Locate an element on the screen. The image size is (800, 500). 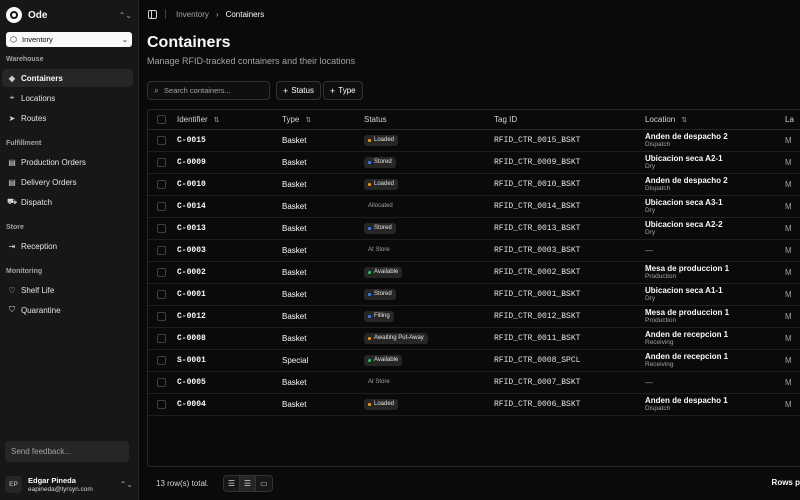
sidebar-item-production-orders: ▤ Production Orders is located at coordinates (67, 162).